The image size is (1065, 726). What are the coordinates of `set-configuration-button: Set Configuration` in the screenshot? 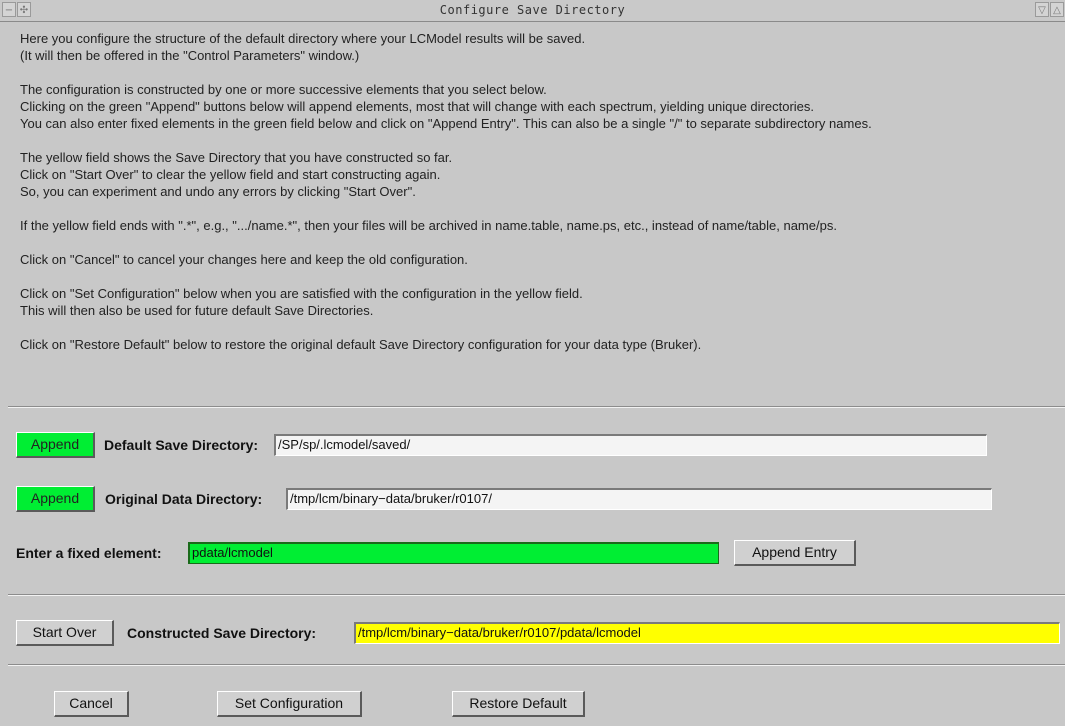 It's located at (289, 704).